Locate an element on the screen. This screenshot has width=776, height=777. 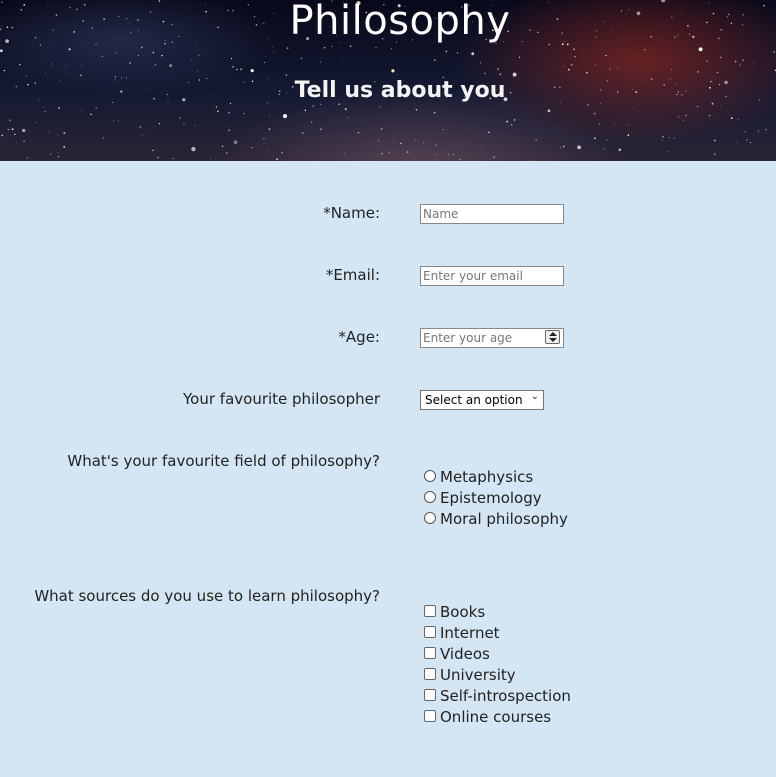
source-option-label: Internet is located at coordinates (470, 633).